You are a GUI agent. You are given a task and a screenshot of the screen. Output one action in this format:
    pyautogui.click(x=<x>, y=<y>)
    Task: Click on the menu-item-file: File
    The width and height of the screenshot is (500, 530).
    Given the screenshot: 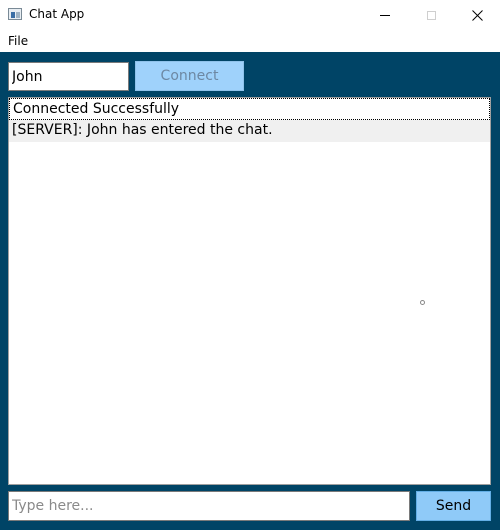 What is the action you would take?
    pyautogui.click(x=18, y=41)
    